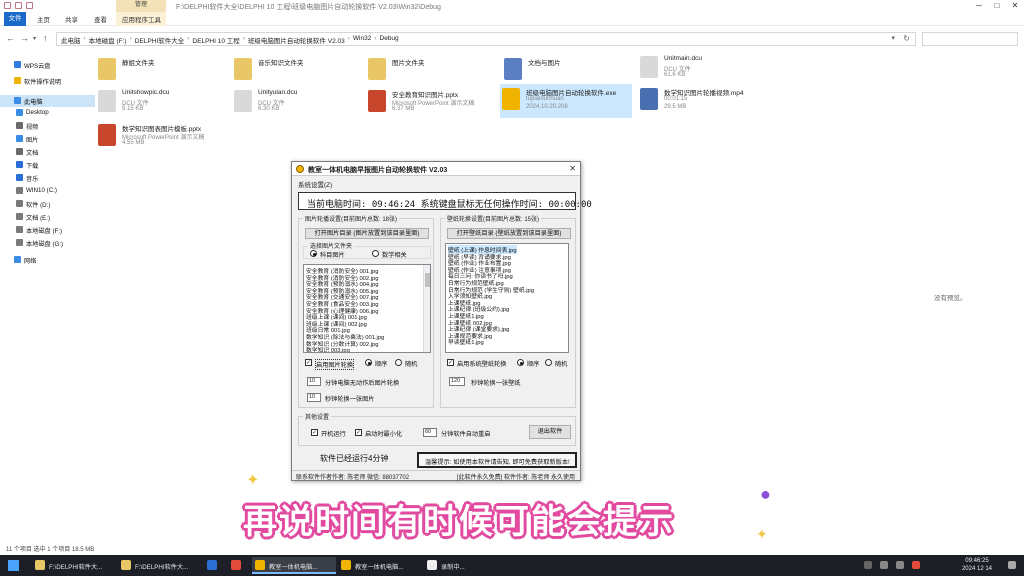 This screenshot has height=576, width=1024. I want to click on breadcrumb-item: Debug, so click(389, 40).